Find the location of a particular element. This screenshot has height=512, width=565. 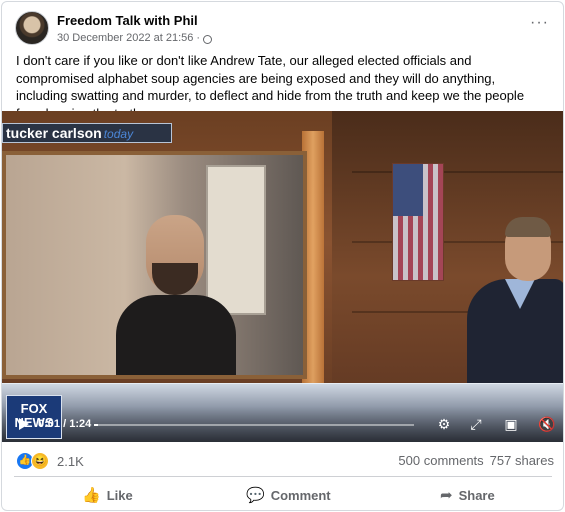

shares-count: 757 shares is located at coordinates (522, 460).